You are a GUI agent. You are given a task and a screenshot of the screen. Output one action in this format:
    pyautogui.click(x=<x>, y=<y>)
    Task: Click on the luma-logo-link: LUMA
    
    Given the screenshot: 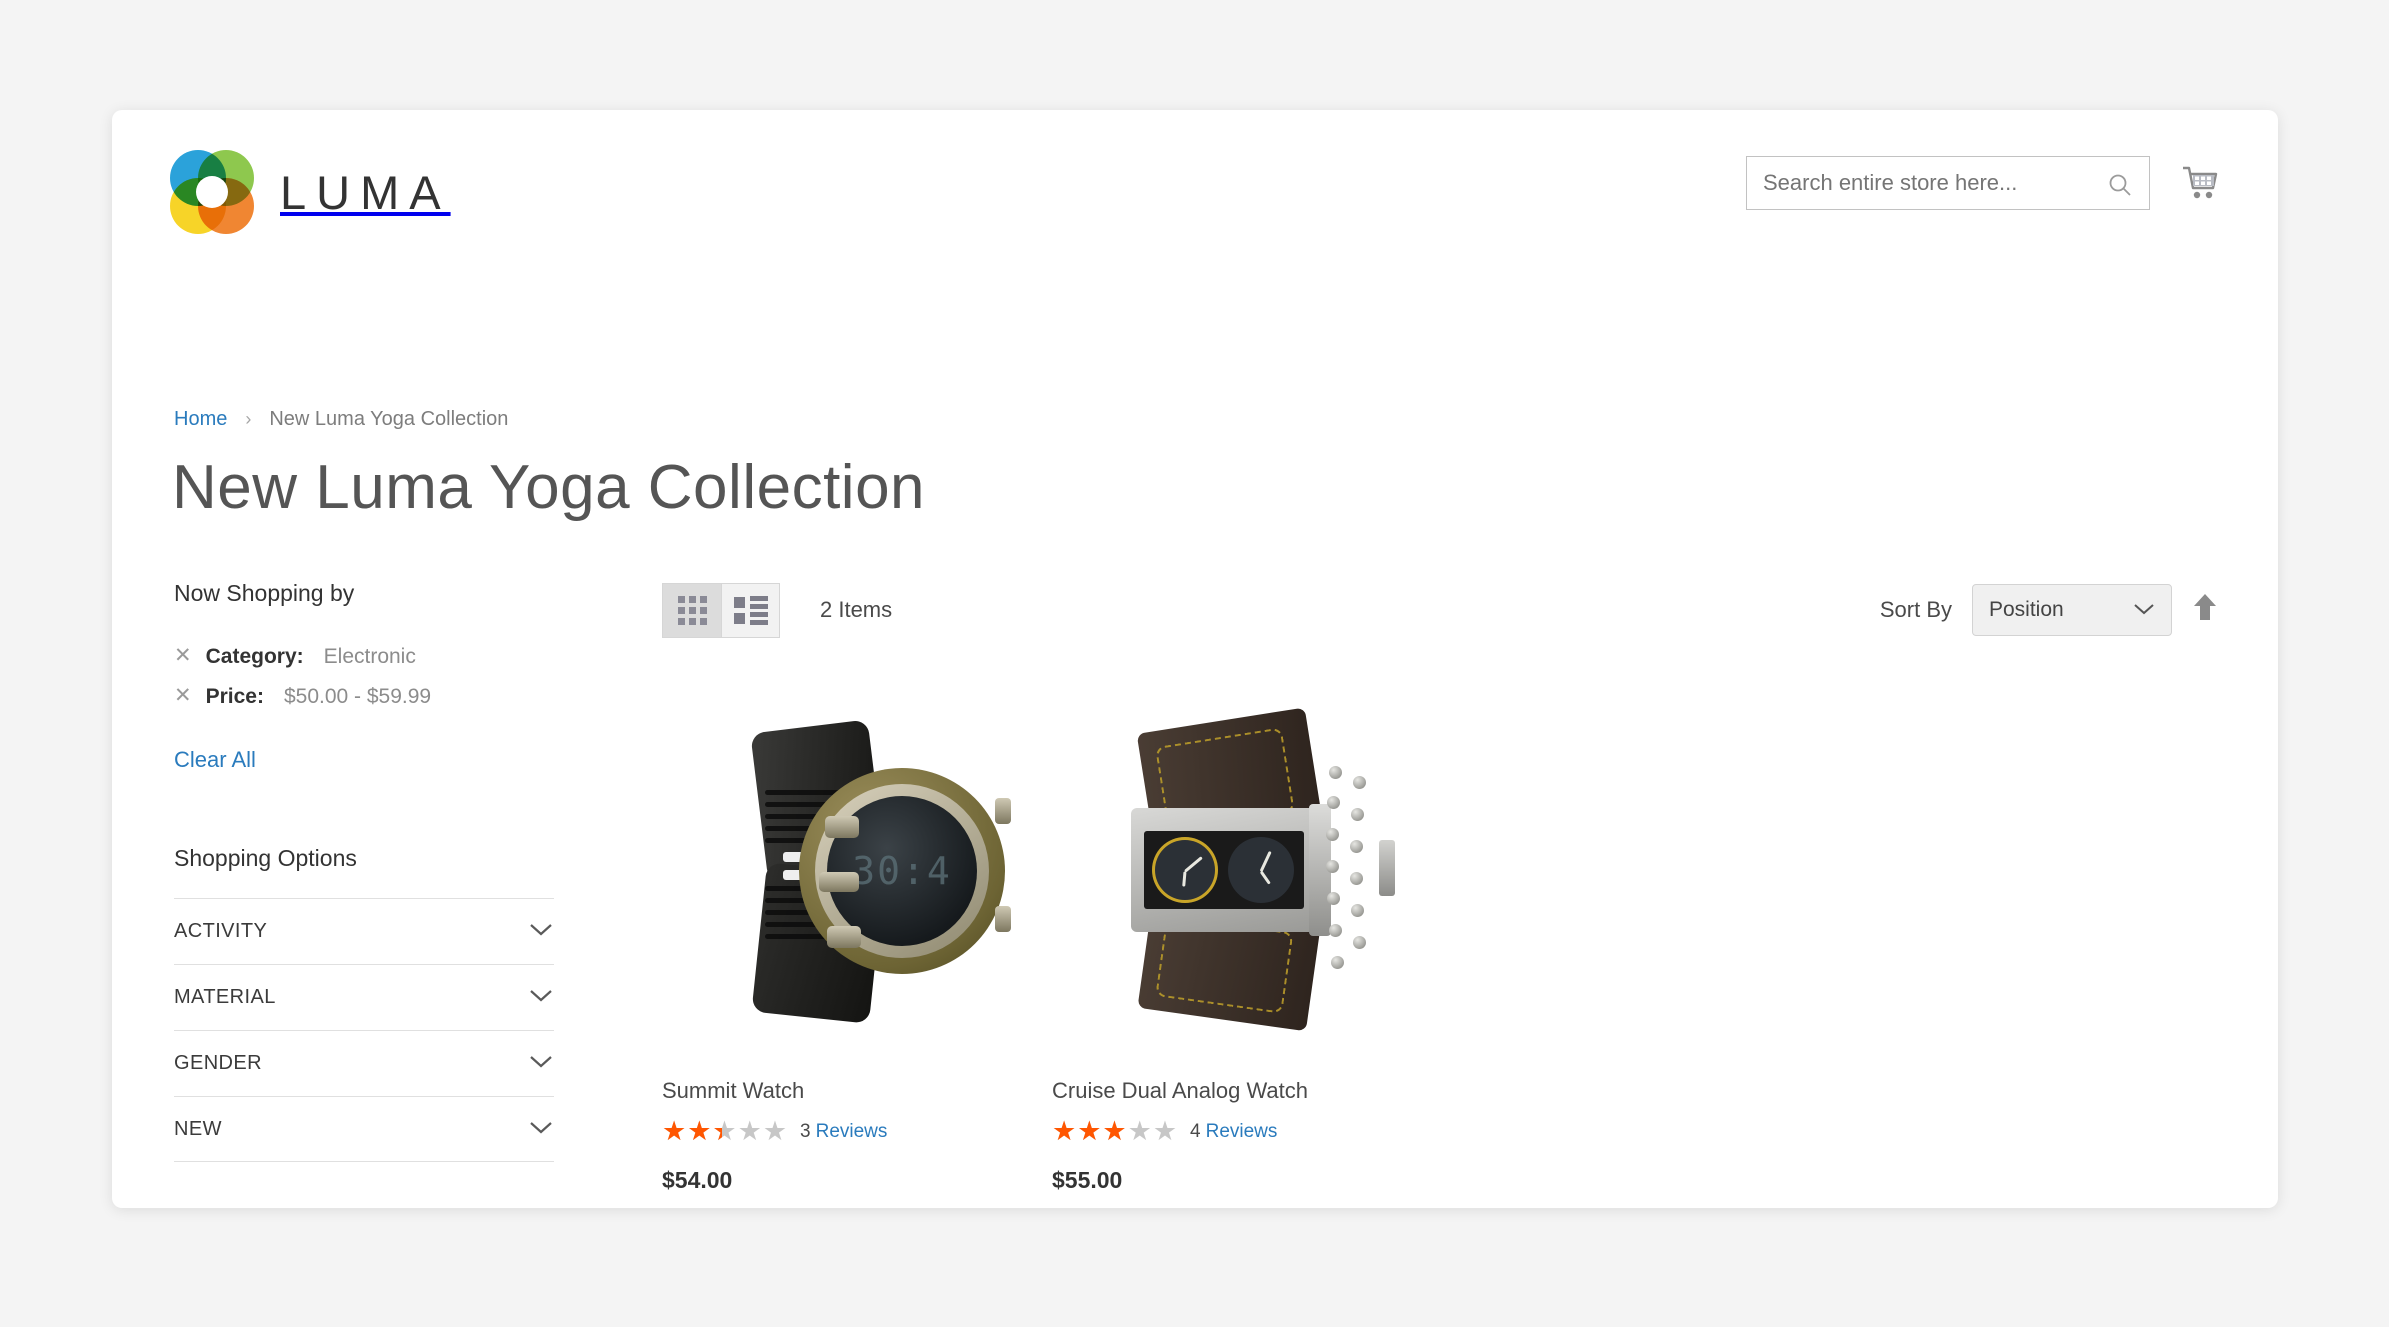 What is the action you would take?
    pyautogui.click(x=310, y=192)
    